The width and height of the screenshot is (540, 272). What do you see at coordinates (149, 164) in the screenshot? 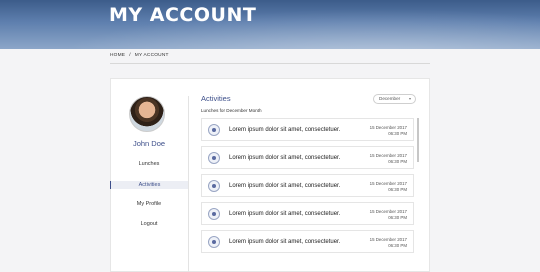
I see `sidebar-item-lunches: Lunches` at bounding box center [149, 164].